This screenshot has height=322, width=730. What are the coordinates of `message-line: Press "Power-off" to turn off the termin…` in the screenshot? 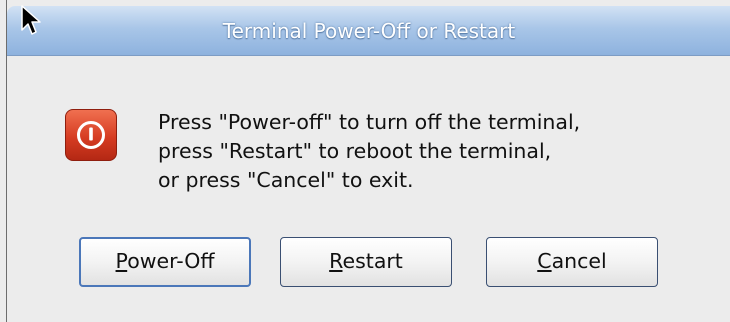 It's located at (369, 122).